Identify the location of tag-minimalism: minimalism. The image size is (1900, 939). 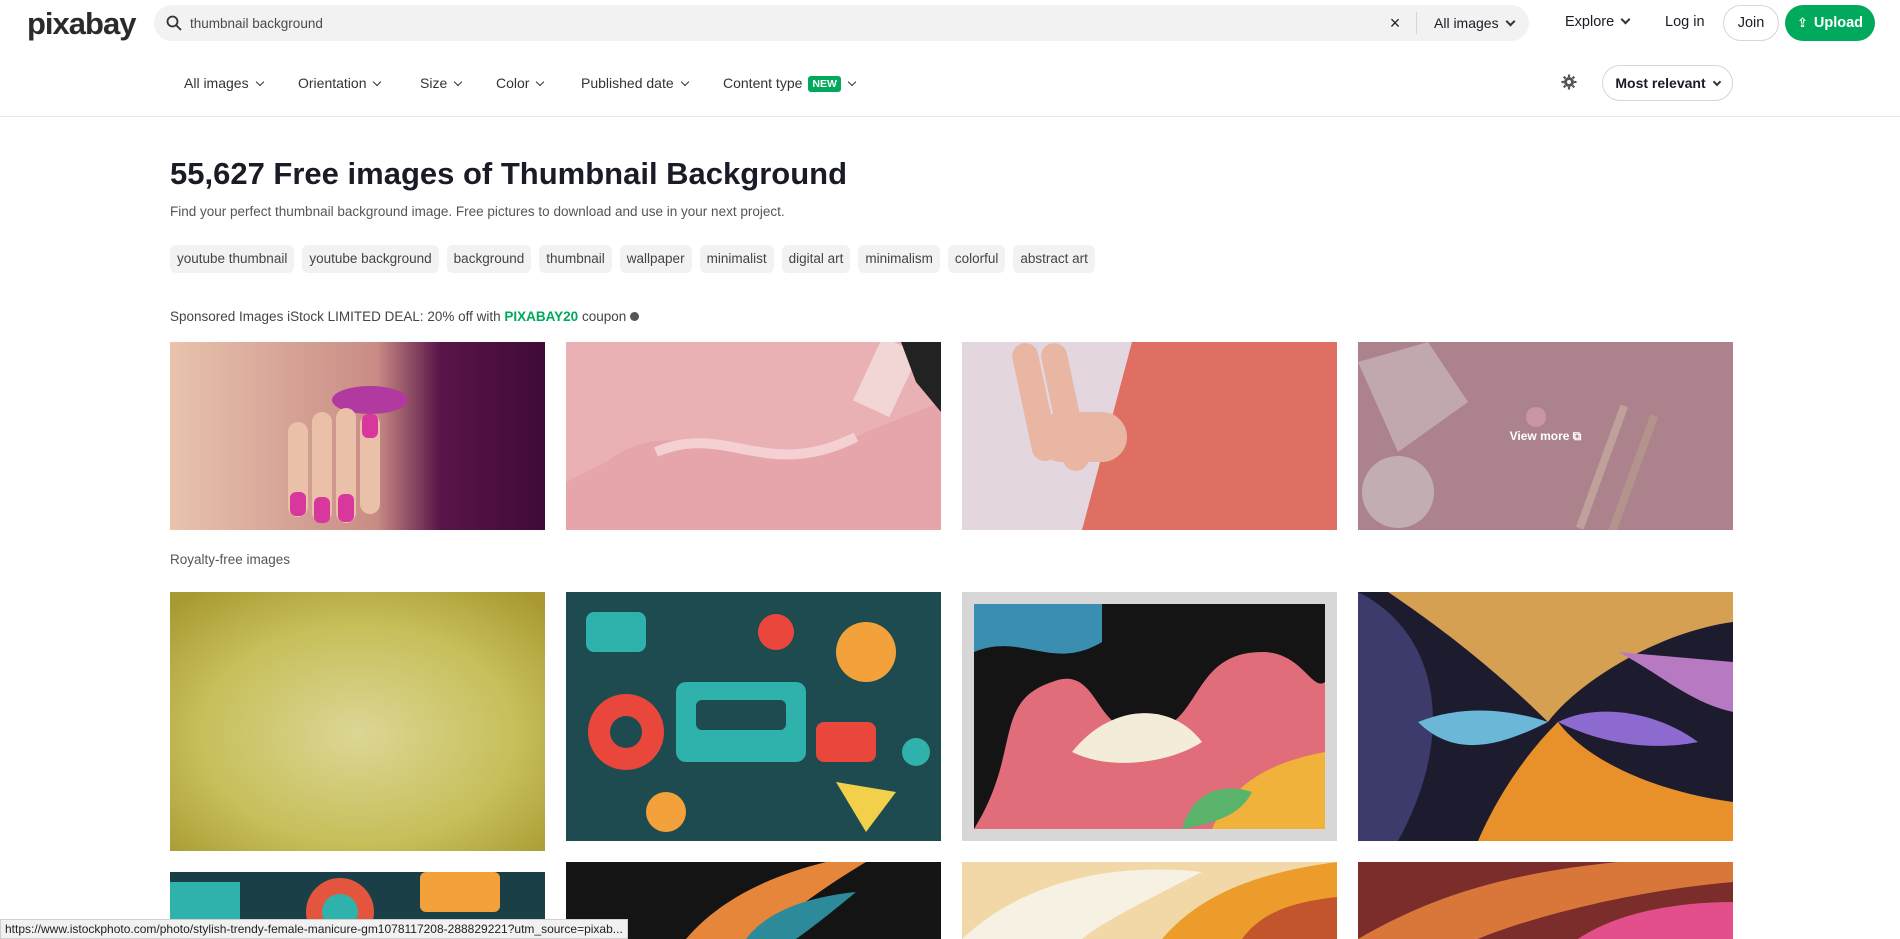
(899, 259).